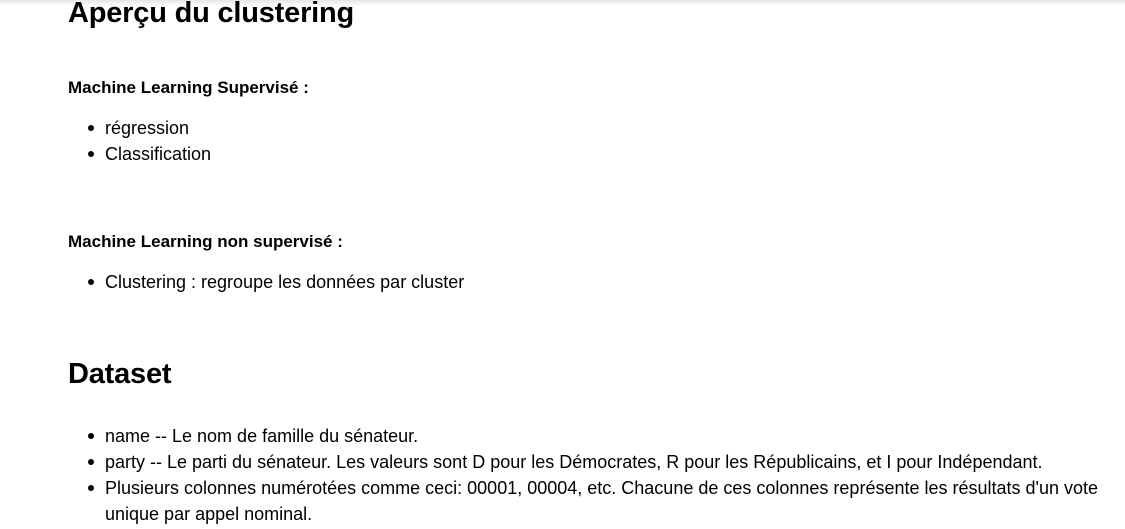  Describe the element at coordinates (188, 87) in the screenshot. I see `supervised-heading: Machine Learning Supervisé :` at that location.